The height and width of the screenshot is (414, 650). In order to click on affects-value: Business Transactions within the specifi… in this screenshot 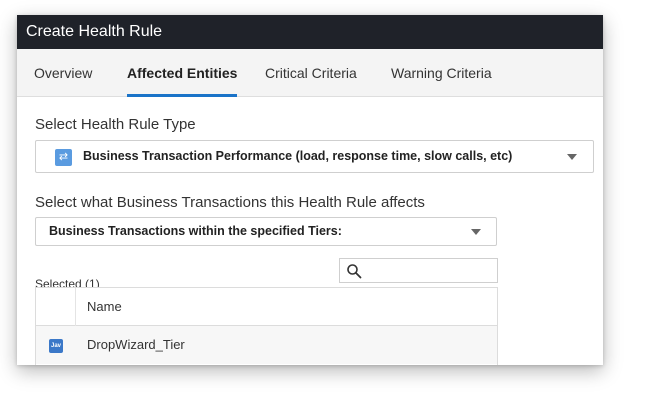, I will do `click(195, 231)`.